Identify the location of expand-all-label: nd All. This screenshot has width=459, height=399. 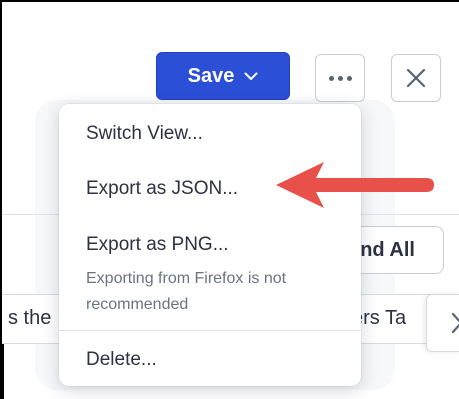
(387, 249).